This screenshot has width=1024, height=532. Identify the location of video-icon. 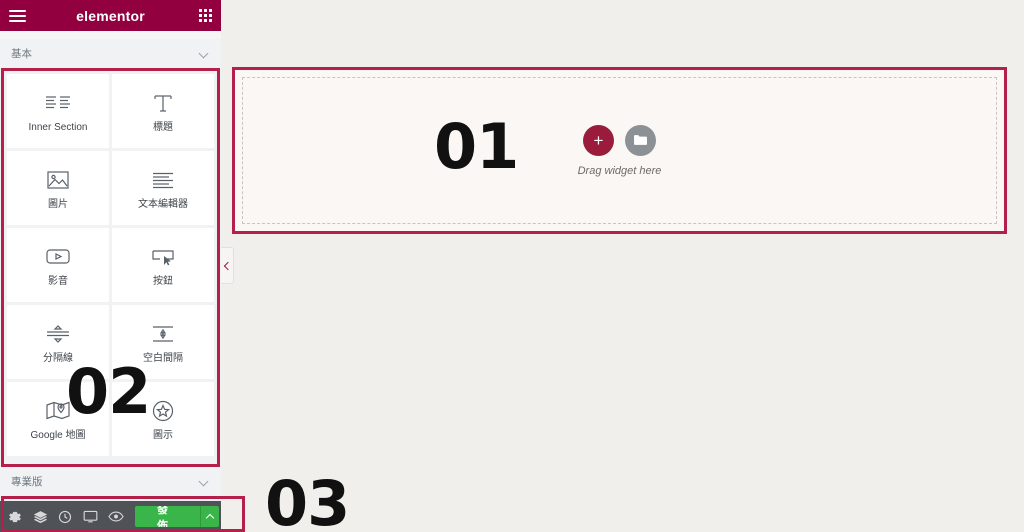
(58, 257).